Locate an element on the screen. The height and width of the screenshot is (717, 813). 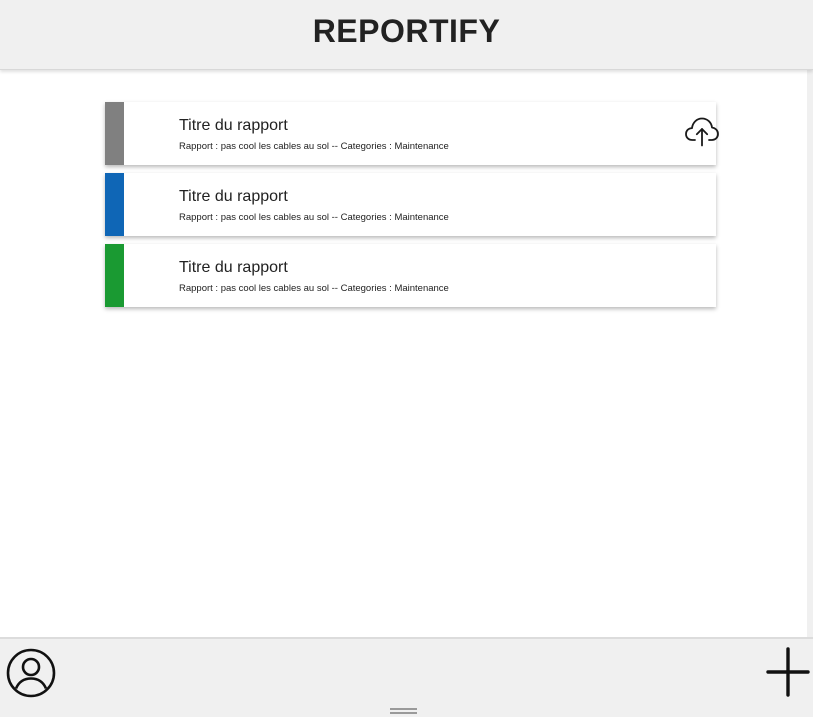
cloud-upload-icon is located at coordinates (702, 131).